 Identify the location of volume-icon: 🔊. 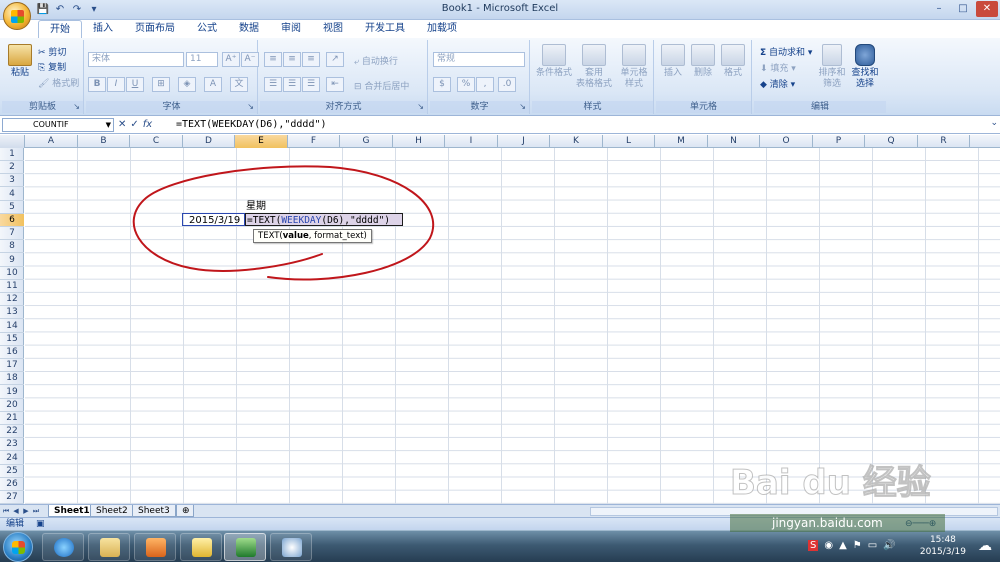
(889, 545).